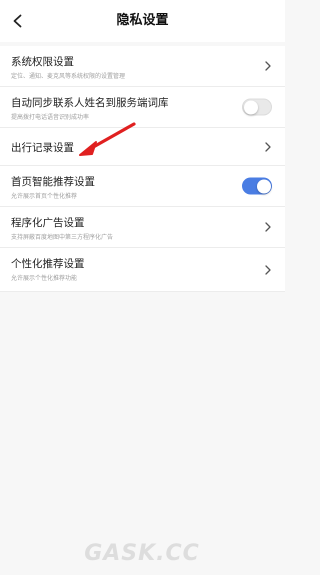 The height and width of the screenshot is (575, 320). What do you see at coordinates (42, 62) in the screenshot?
I see `row-title: 系统权限设置` at bounding box center [42, 62].